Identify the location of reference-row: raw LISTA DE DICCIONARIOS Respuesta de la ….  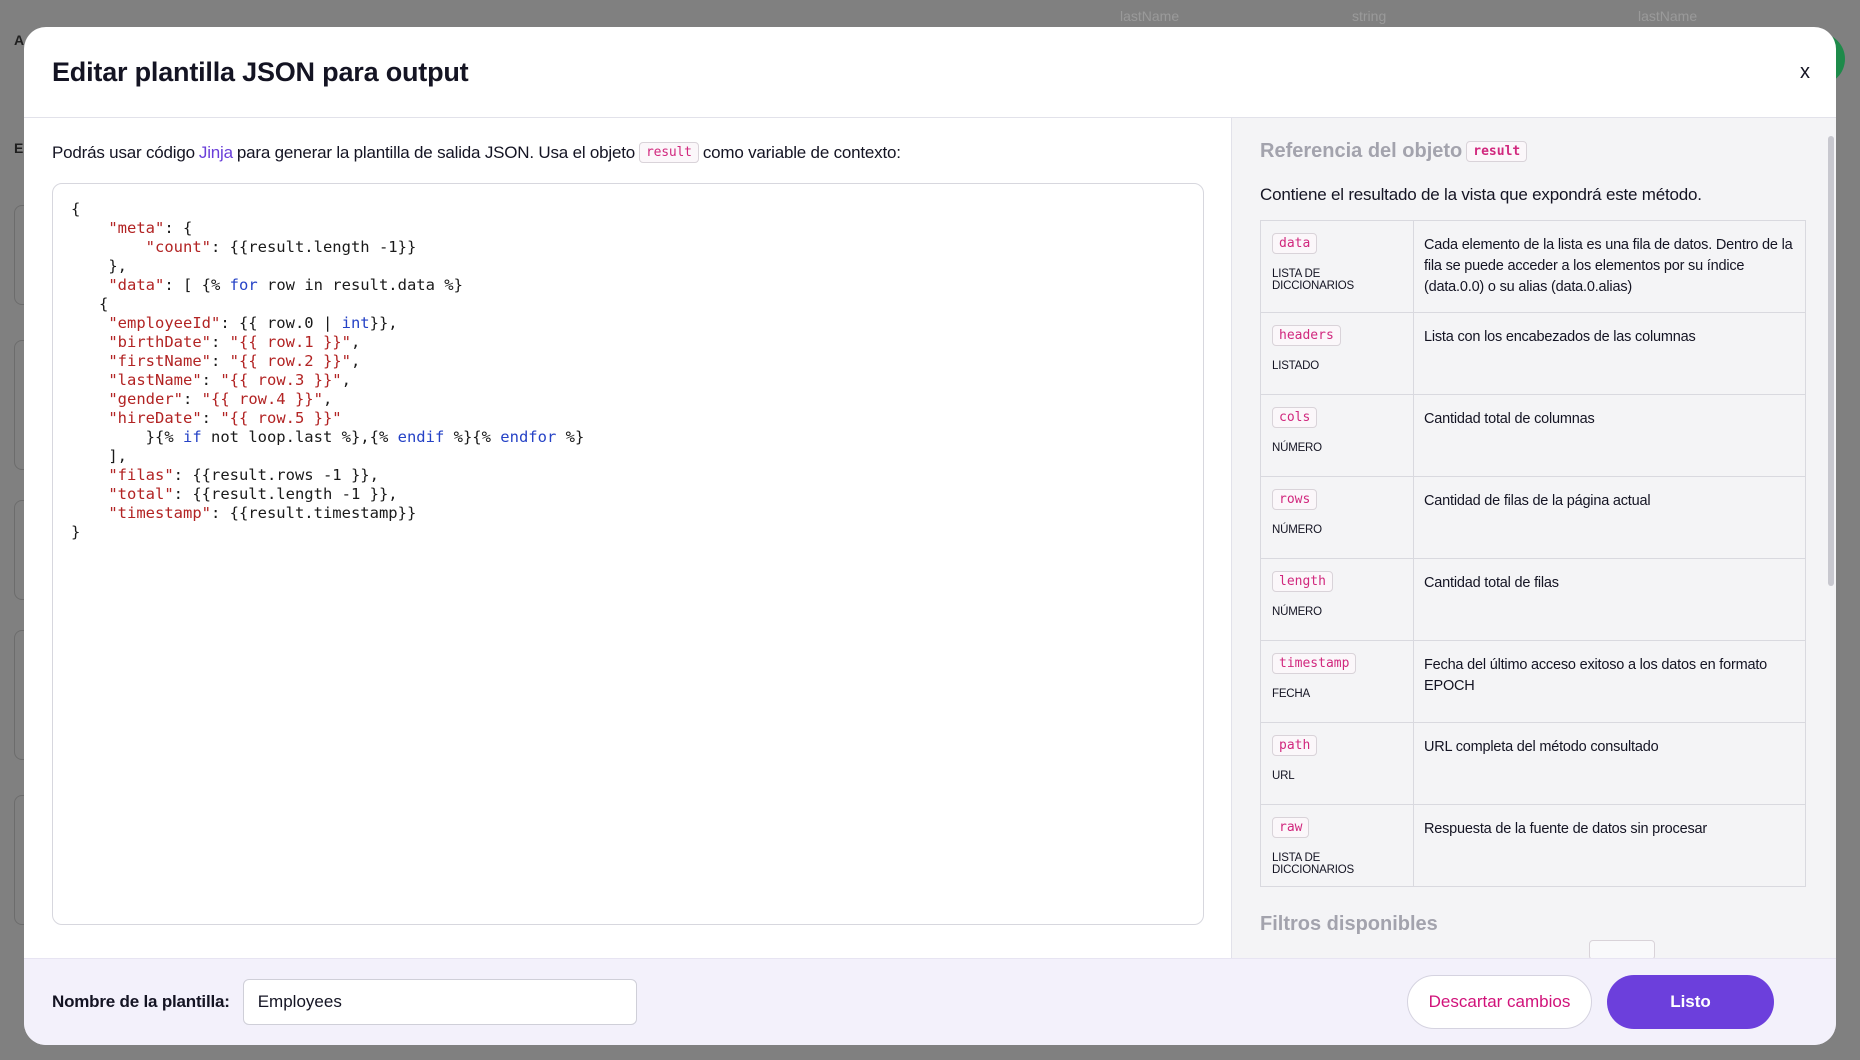
(1533, 845).